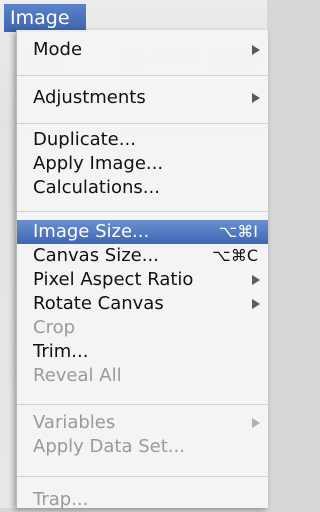 Image resolution: width=320 pixels, height=512 pixels. What do you see at coordinates (74, 422) in the screenshot?
I see `menu-item-label: Variables` at bounding box center [74, 422].